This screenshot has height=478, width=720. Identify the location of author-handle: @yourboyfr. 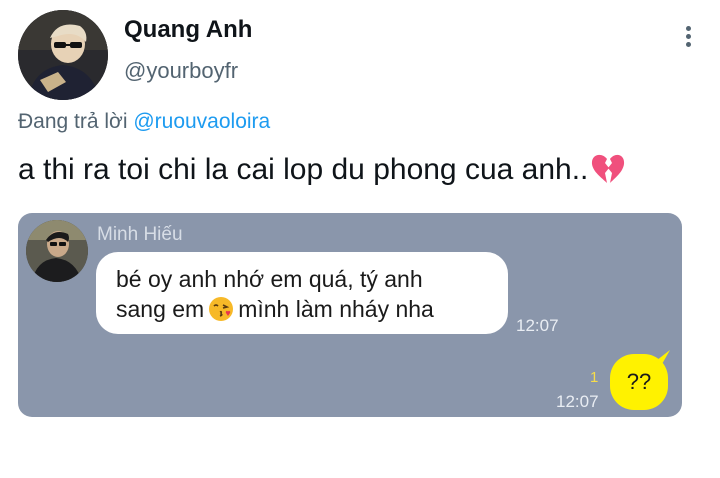
(181, 71).